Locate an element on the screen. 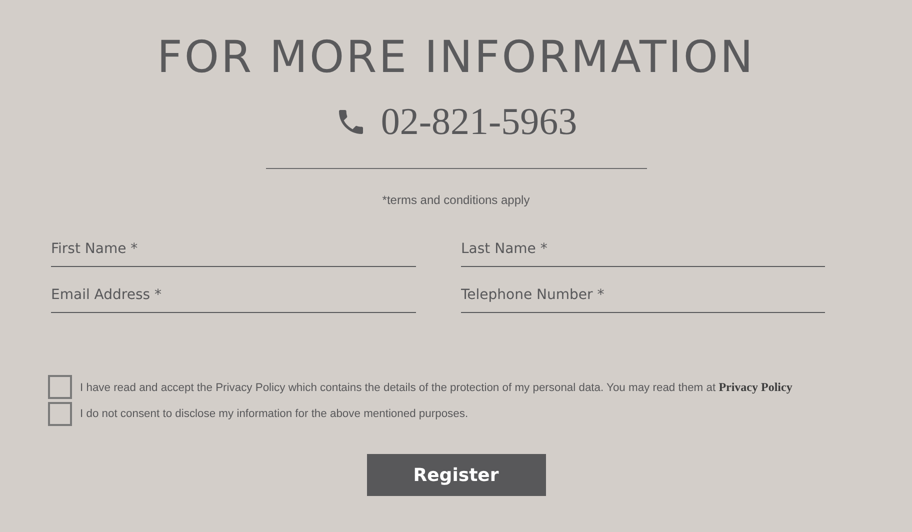 This screenshot has height=532, width=912. input-field: Last Name * is located at coordinates (643, 251).